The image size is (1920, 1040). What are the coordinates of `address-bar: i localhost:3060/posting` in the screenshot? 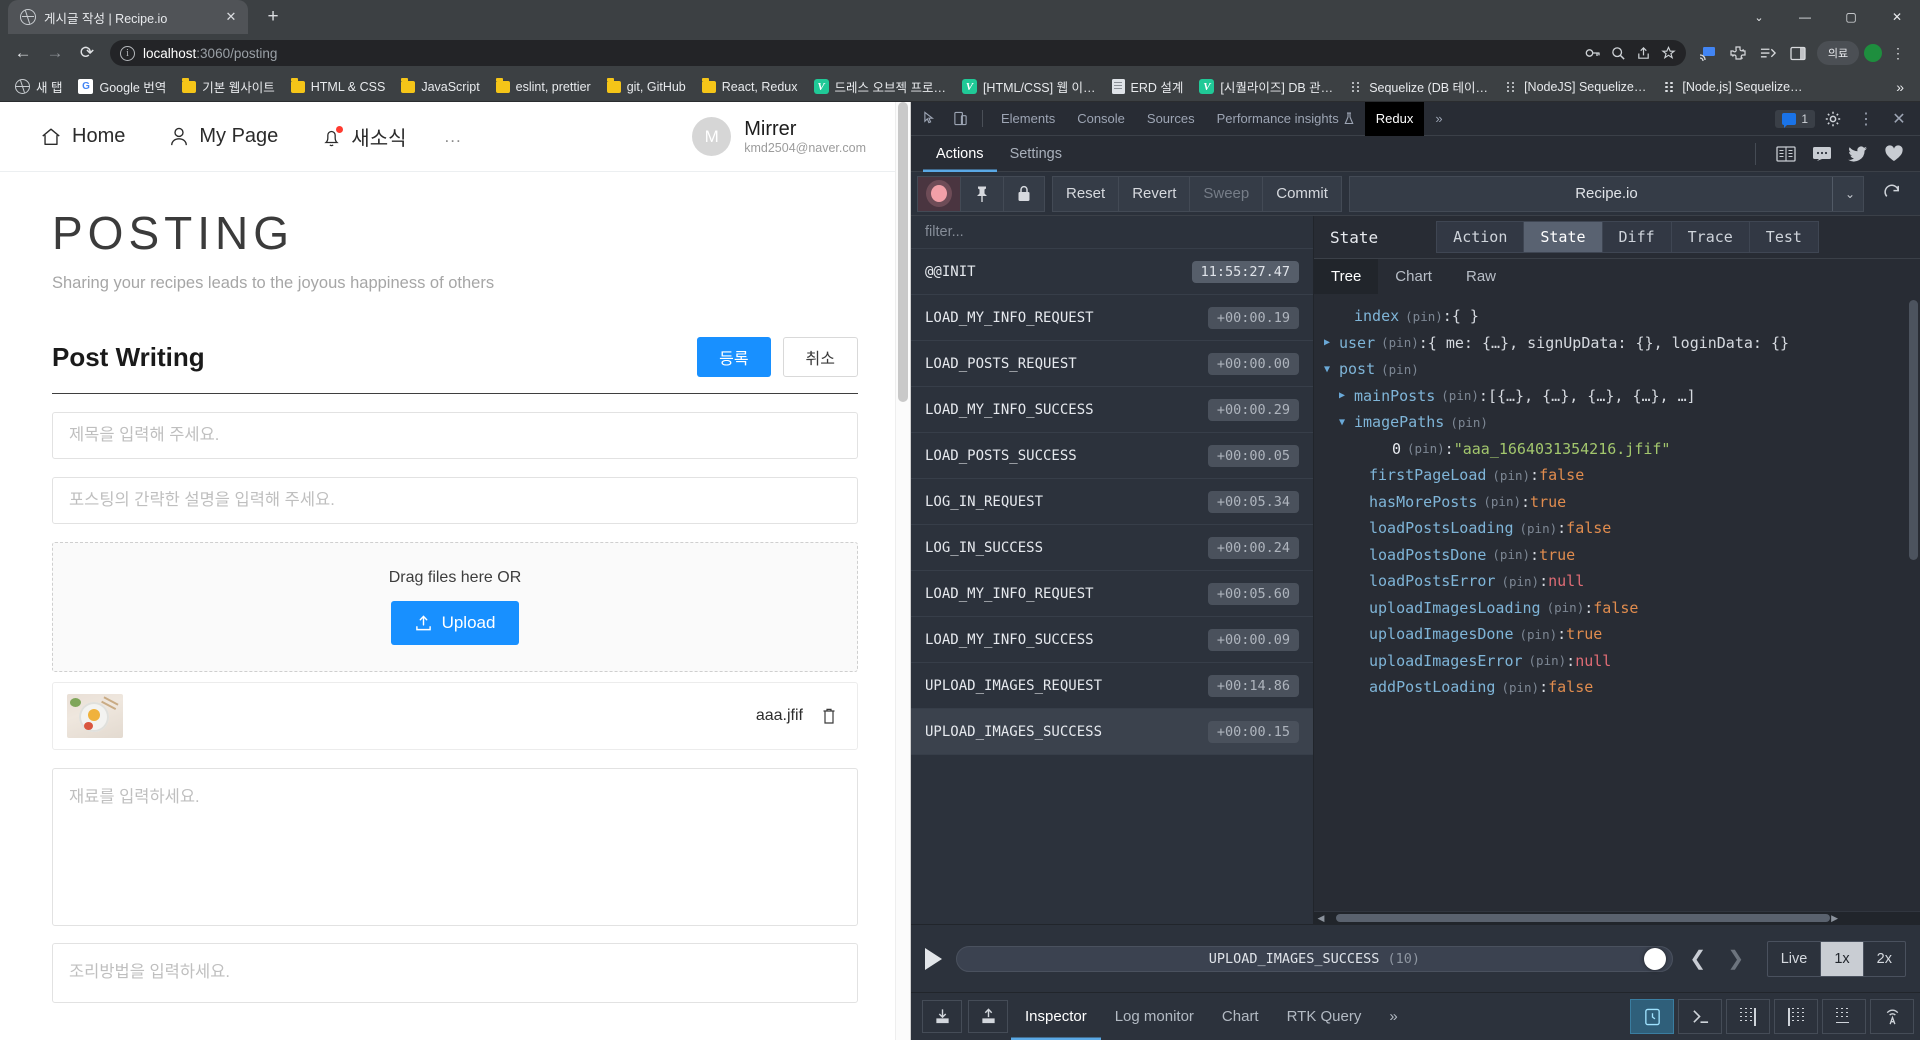 It's located at (898, 53).